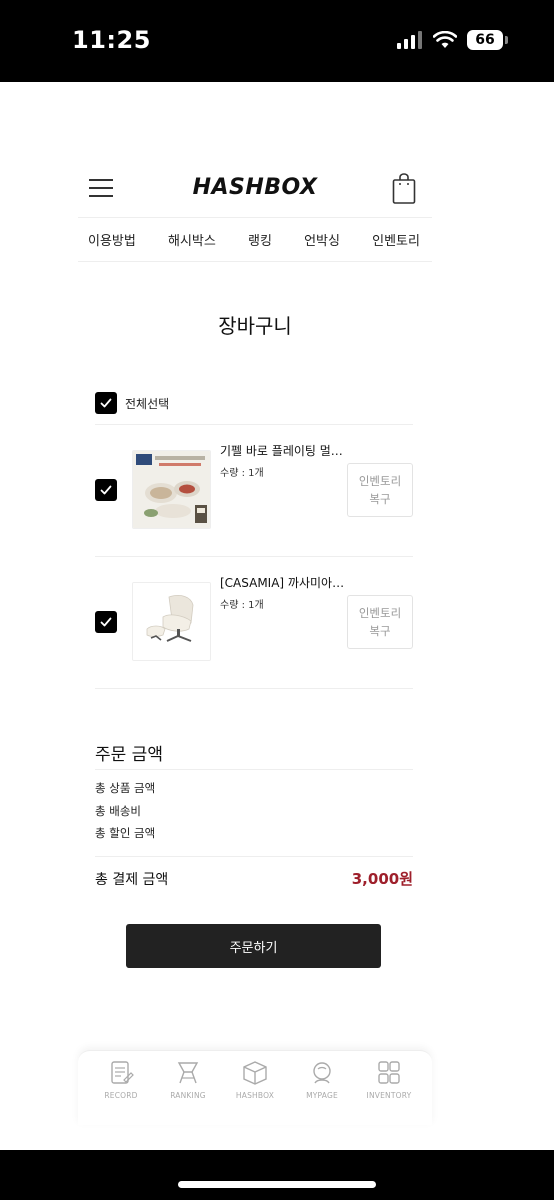 This screenshot has width=554, height=1200. I want to click on bottom-tab-bar: RECORD RANKING HASHBOX MYPAGE INVENTORY, so click(255, 1087).